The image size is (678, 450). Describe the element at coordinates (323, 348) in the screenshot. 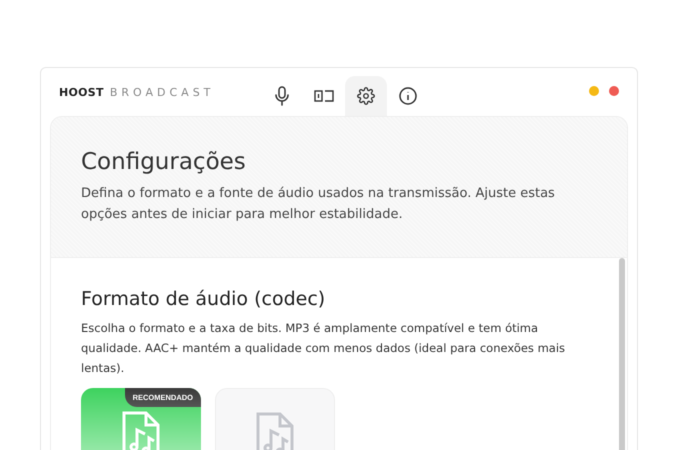

I see `section-description: Escolha o formato e a taxa de bits. MP3 é amplamente compatível e tem ótima qualidade. AAC+ mantém a qualidade com menos dados (ideal para conexões mais lentas).` at that location.